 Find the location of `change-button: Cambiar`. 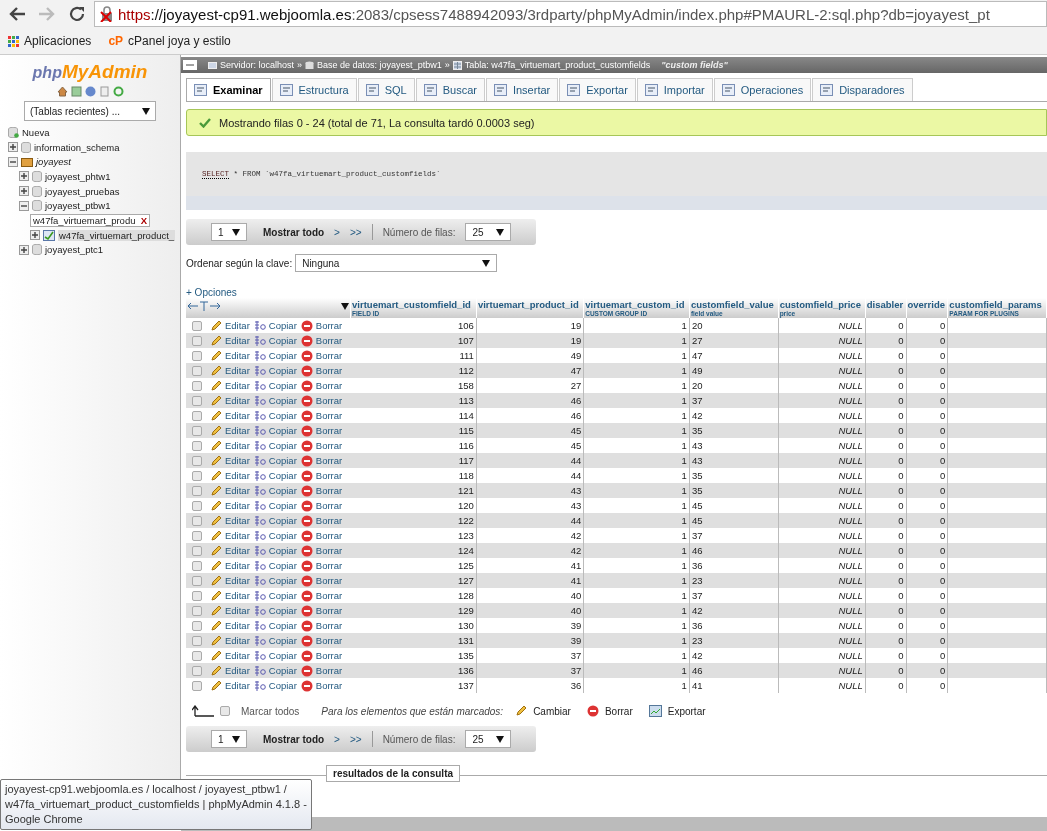

change-button: Cambiar is located at coordinates (552, 711).